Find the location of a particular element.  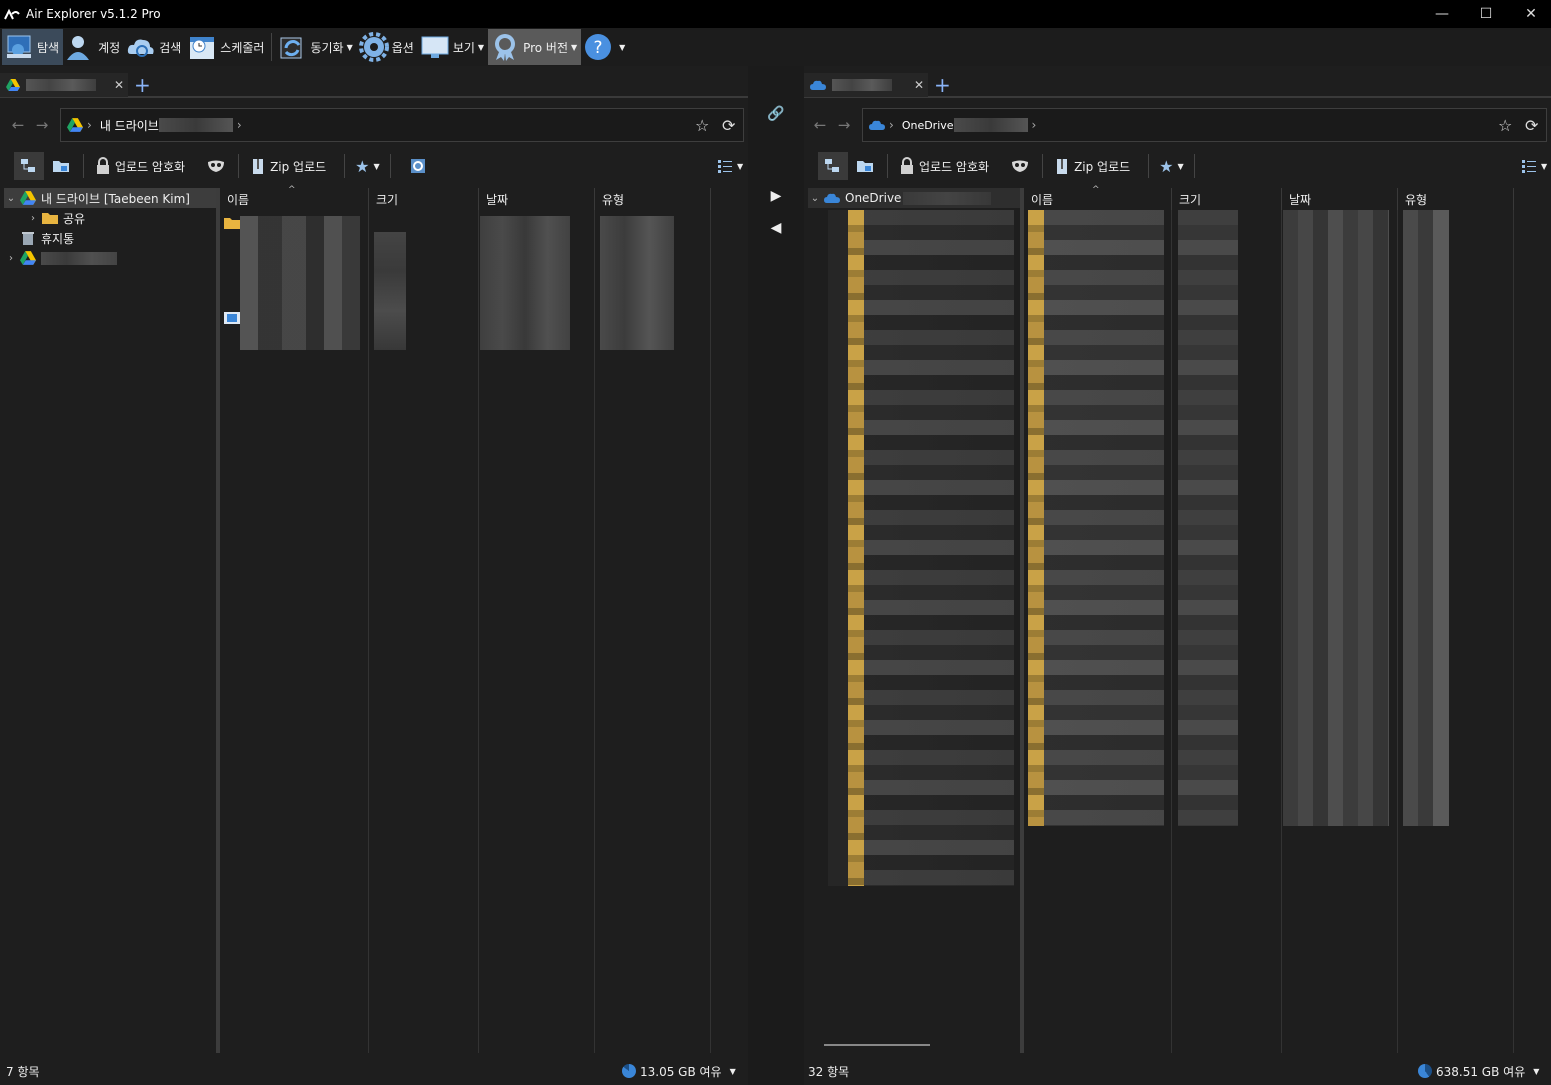

cloud-search-icon is located at coordinates (140, 48).